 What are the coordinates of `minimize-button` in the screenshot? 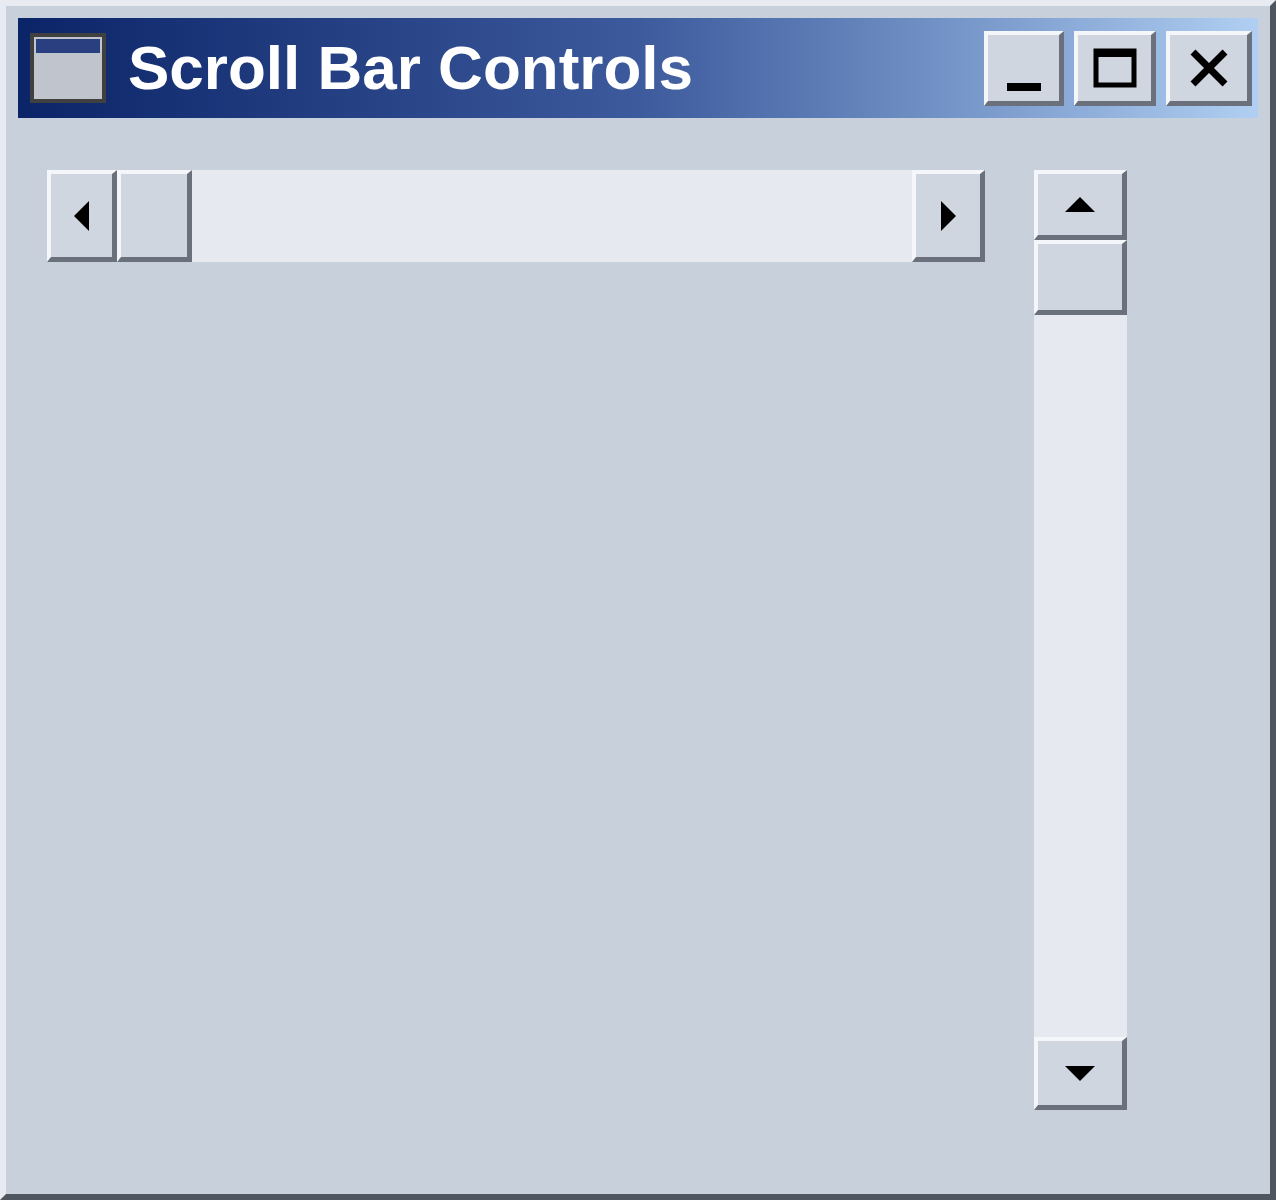 It's located at (1024, 68).